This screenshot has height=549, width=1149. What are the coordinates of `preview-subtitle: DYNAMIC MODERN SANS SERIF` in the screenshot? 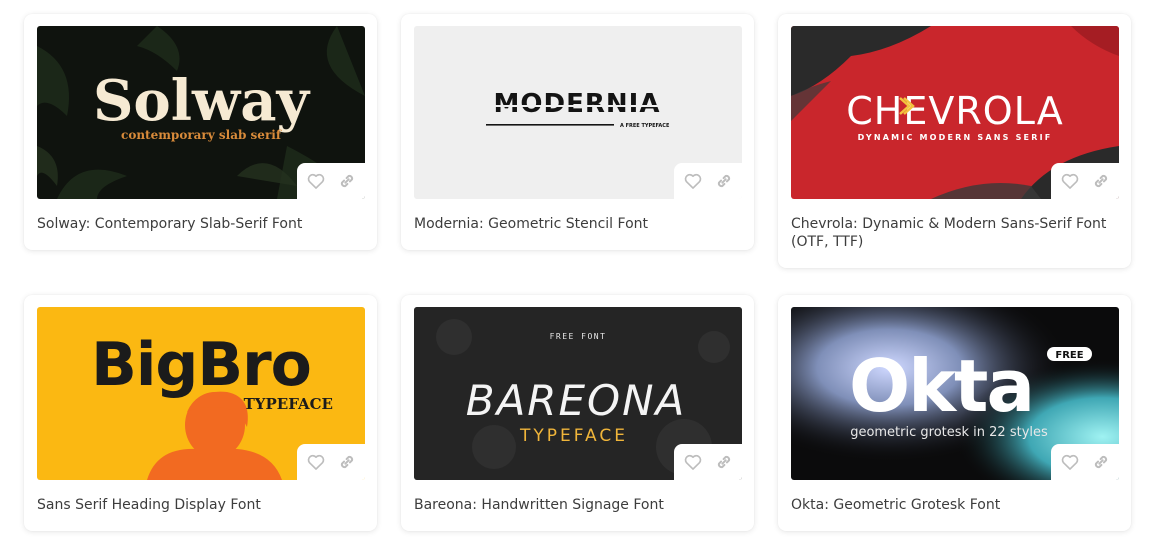 It's located at (955, 137).